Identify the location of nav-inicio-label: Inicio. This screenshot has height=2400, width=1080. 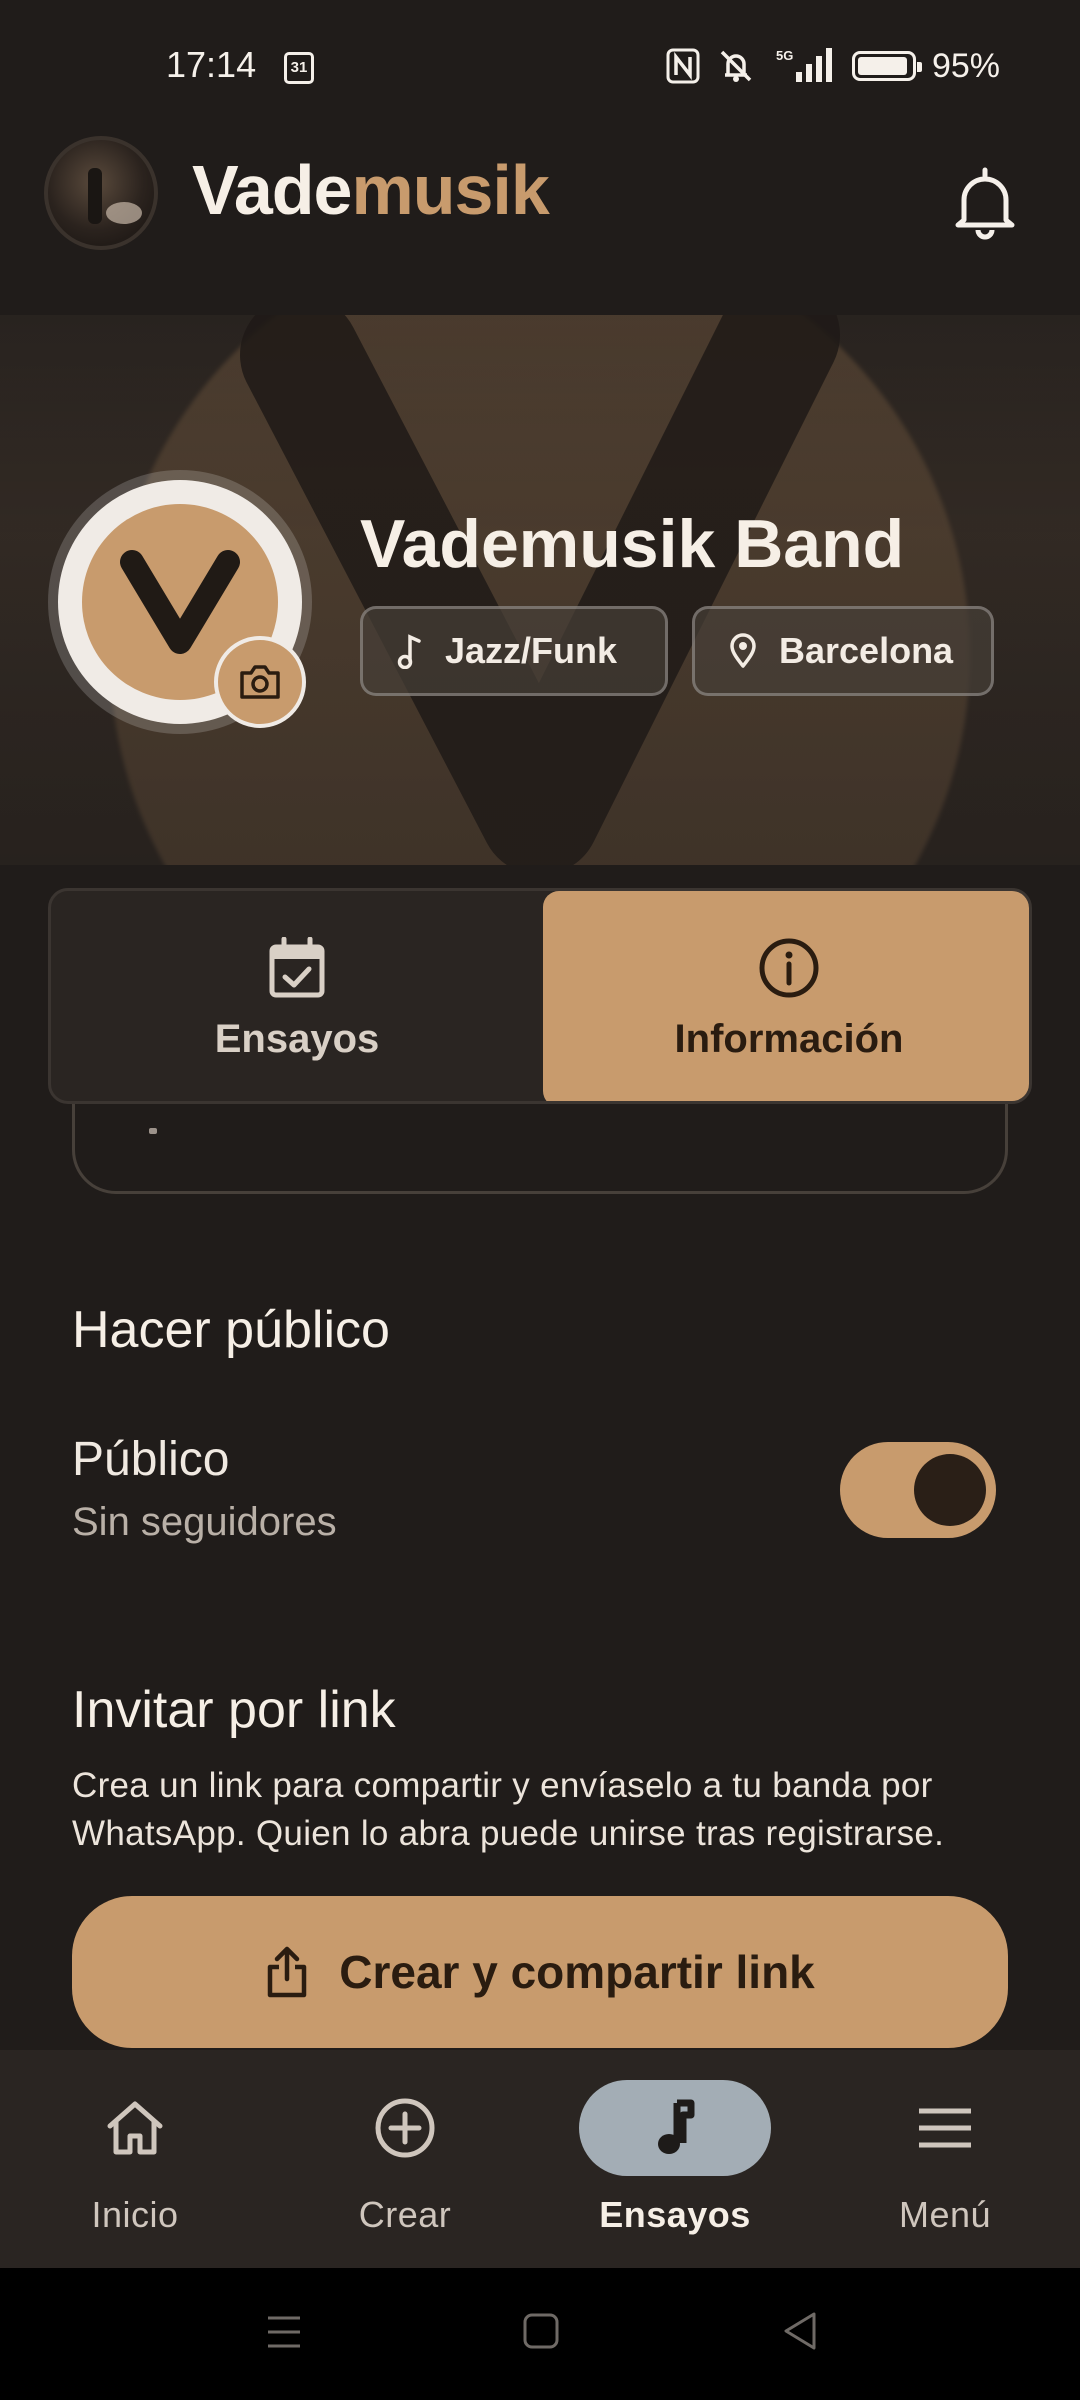
(135, 2214).